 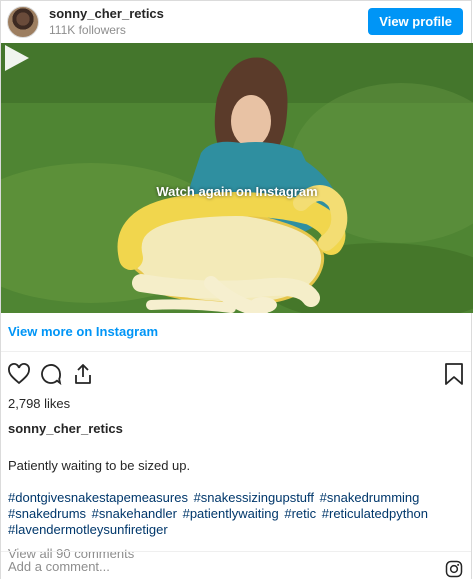 I want to click on action-bar, so click(x=236, y=373).